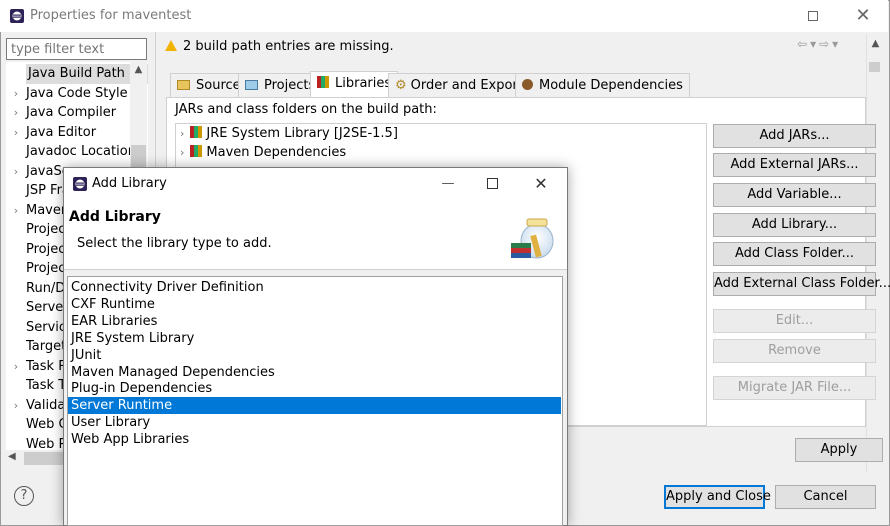  I want to click on navigation-arrows: ⇦▾⇨▾, so click(819, 44).